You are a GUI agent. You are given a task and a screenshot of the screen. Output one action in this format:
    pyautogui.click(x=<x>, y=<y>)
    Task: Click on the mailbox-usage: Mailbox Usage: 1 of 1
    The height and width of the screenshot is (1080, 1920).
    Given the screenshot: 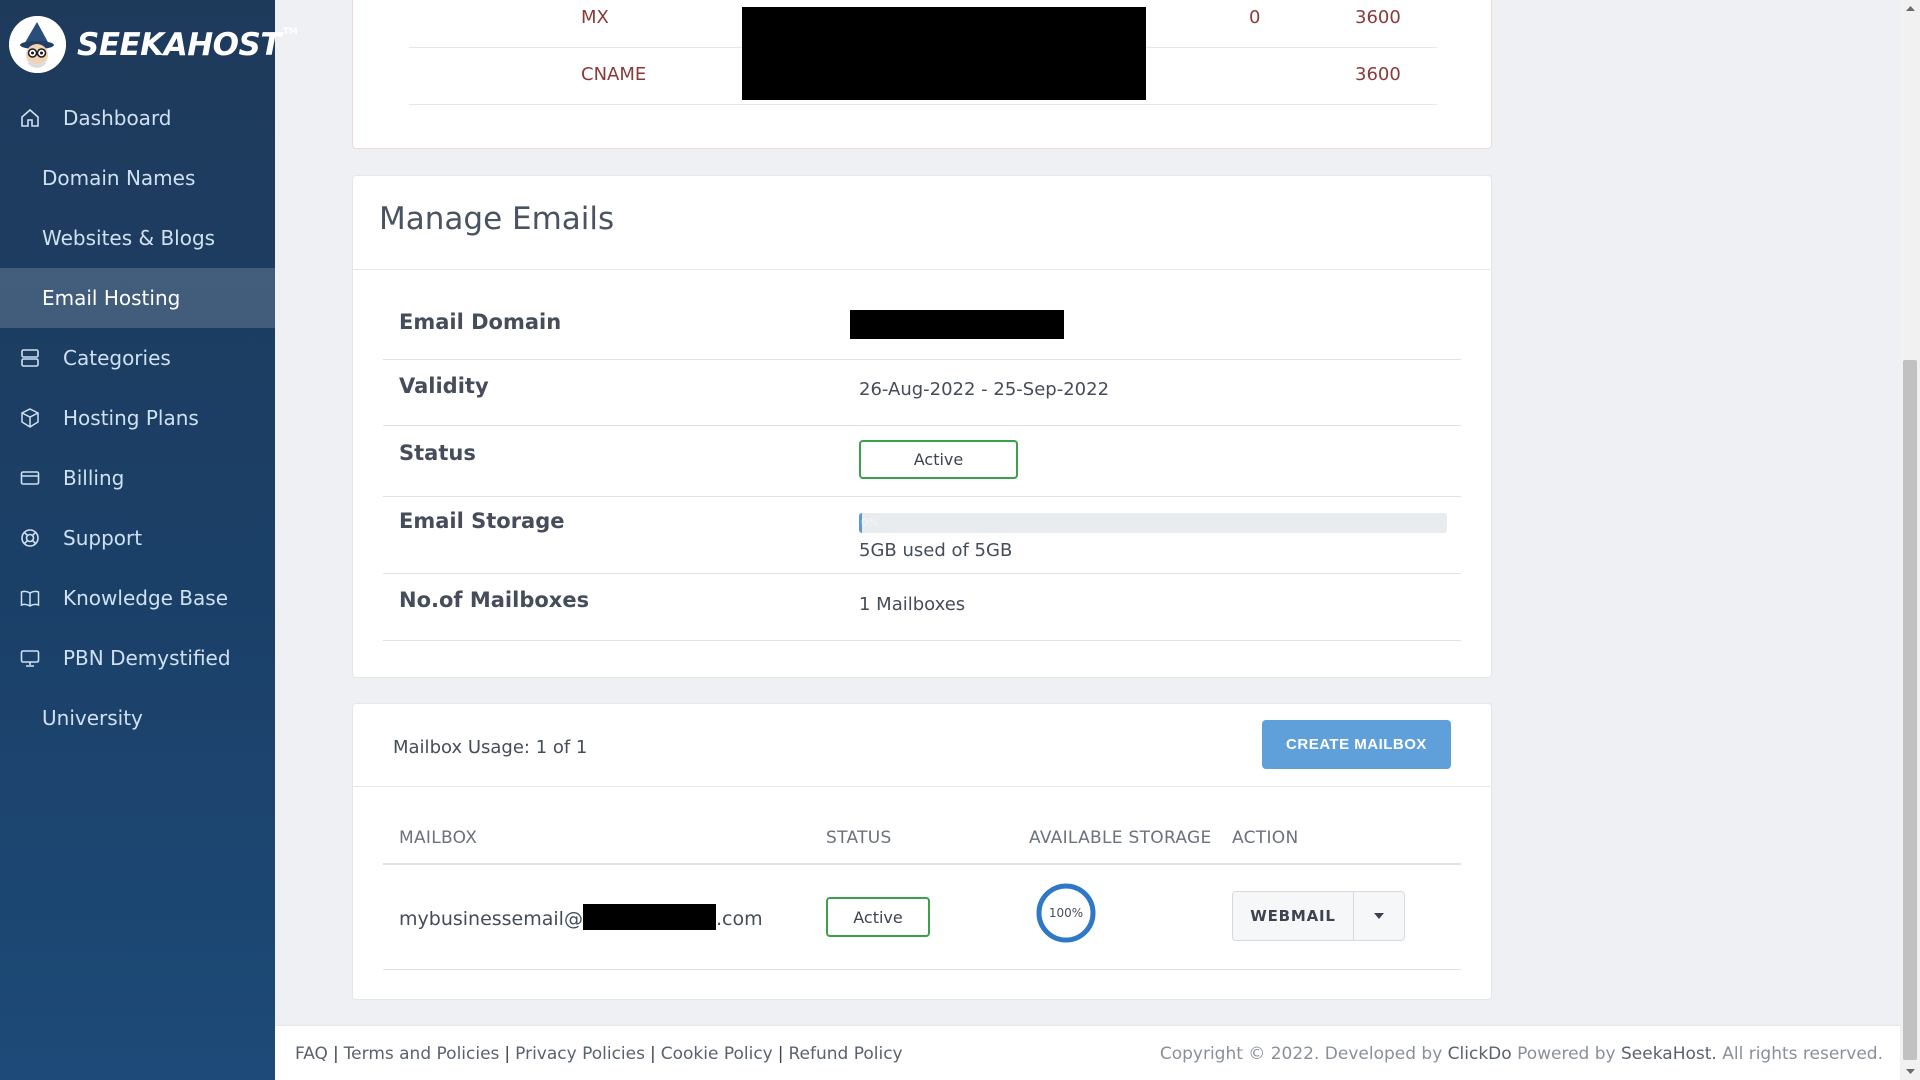 What is the action you would take?
    pyautogui.click(x=490, y=747)
    